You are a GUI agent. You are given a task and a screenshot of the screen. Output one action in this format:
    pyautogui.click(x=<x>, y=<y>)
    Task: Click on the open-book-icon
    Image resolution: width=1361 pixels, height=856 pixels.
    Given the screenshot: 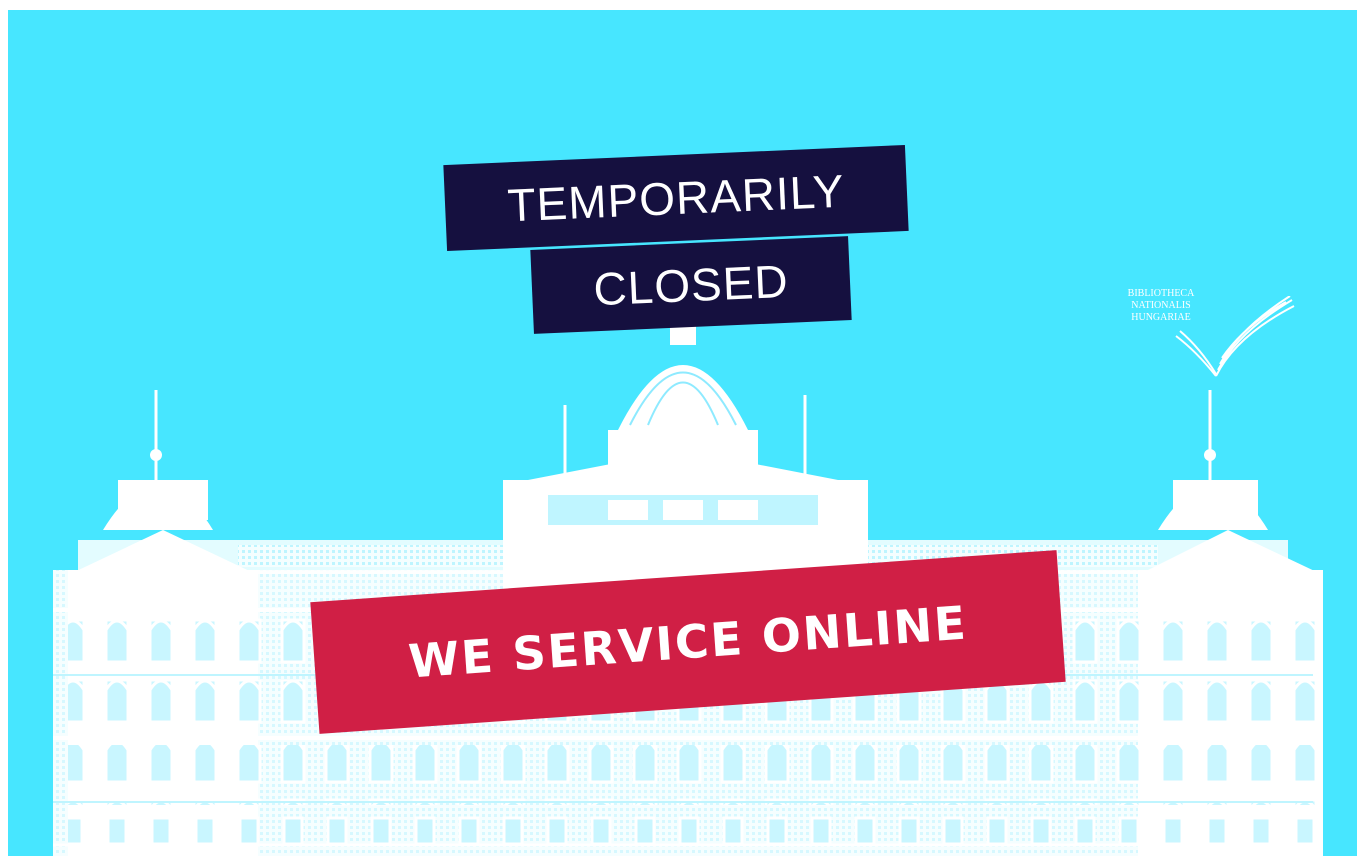 What is the action you would take?
    pyautogui.click(x=1235, y=336)
    